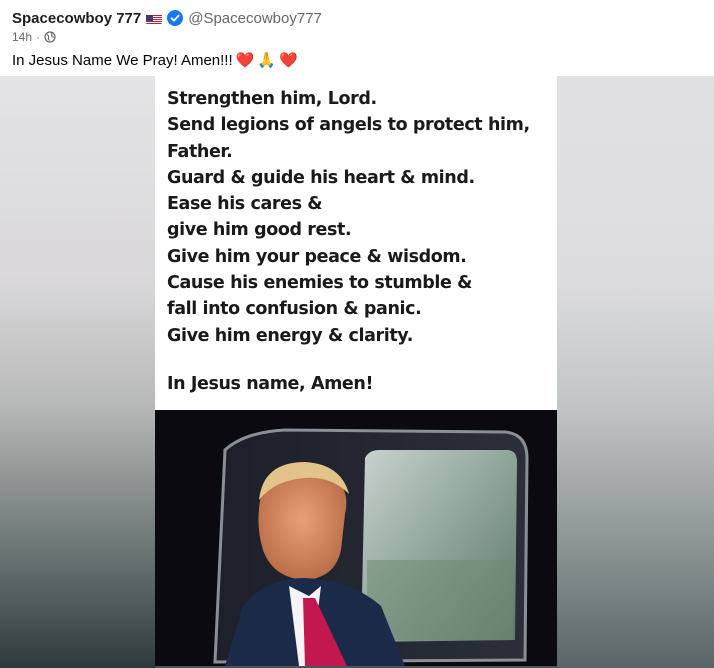 The height and width of the screenshot is (668, 714). What do you see at coordinates (22, 37) in the screenshot?
I see `post-timestamp: 14h` at bounding box center [22, 37].